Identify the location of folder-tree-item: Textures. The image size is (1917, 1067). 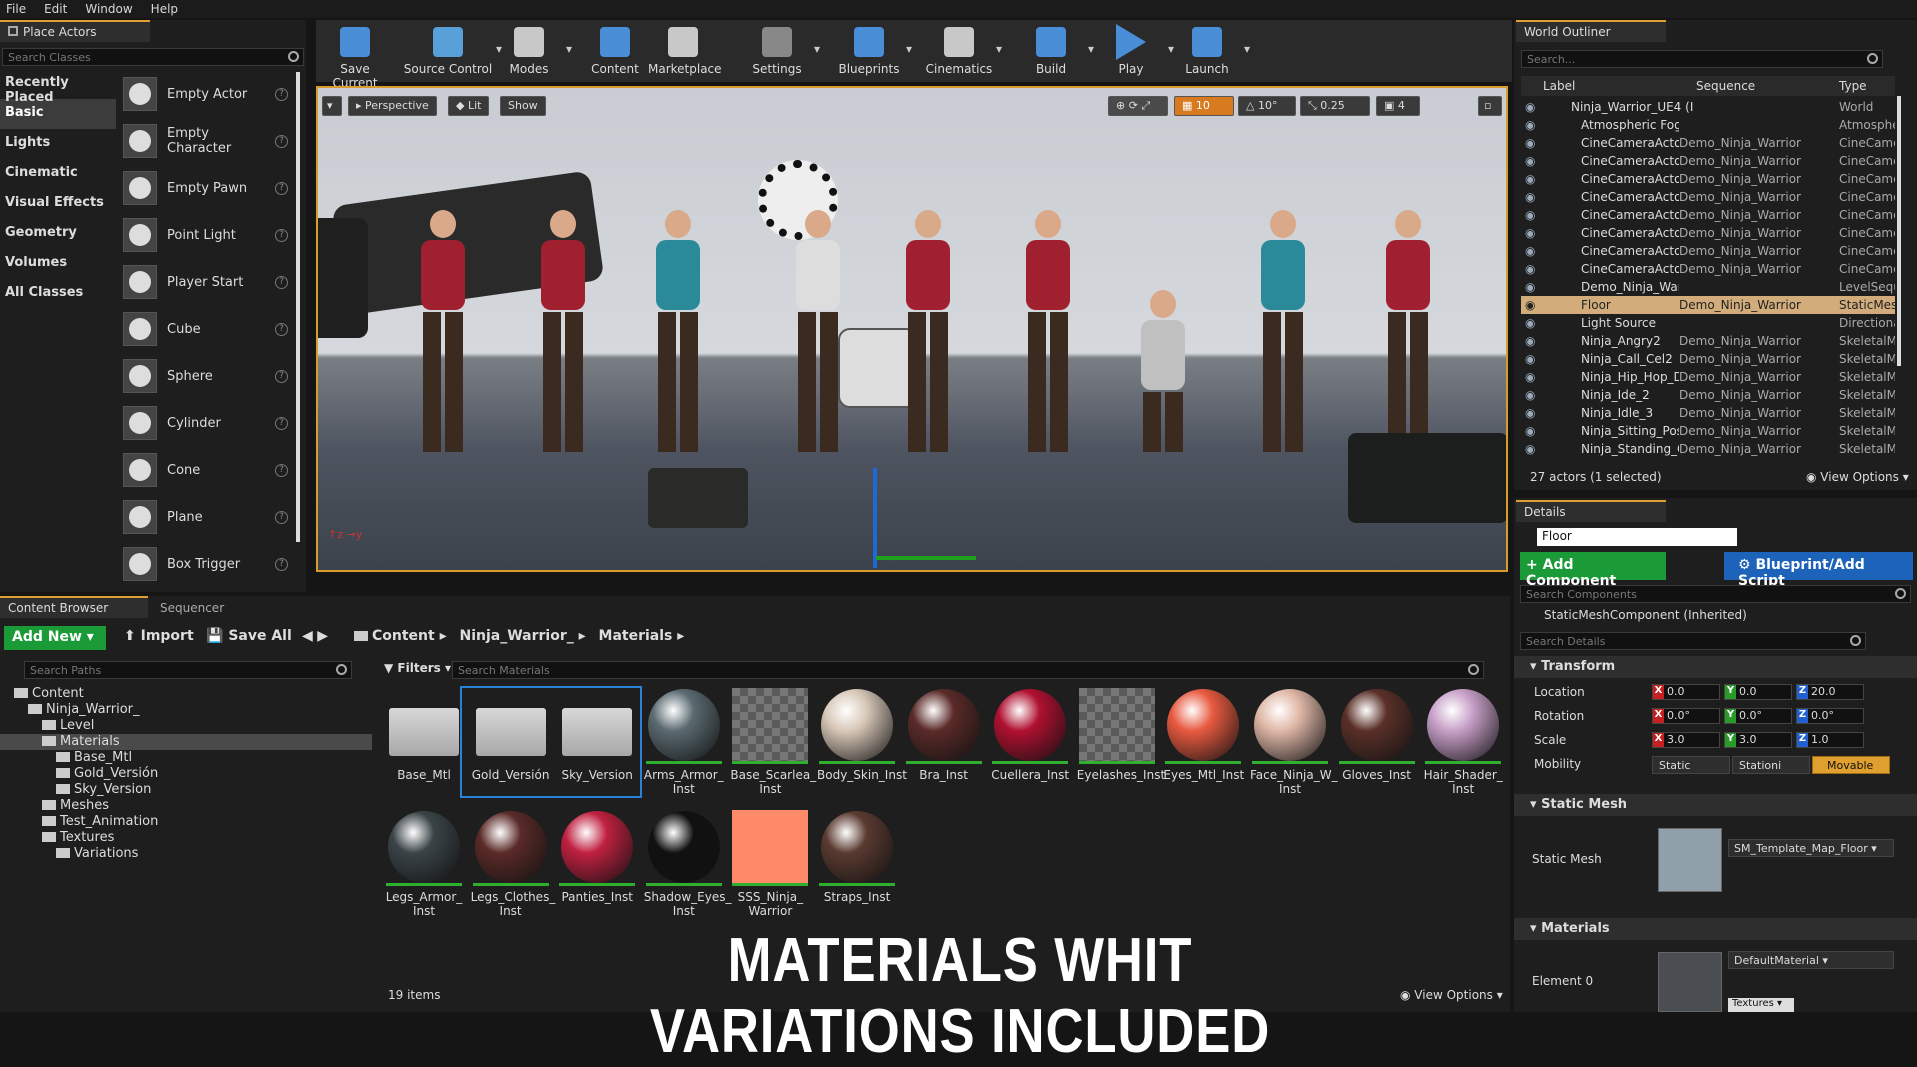
(186, 838).